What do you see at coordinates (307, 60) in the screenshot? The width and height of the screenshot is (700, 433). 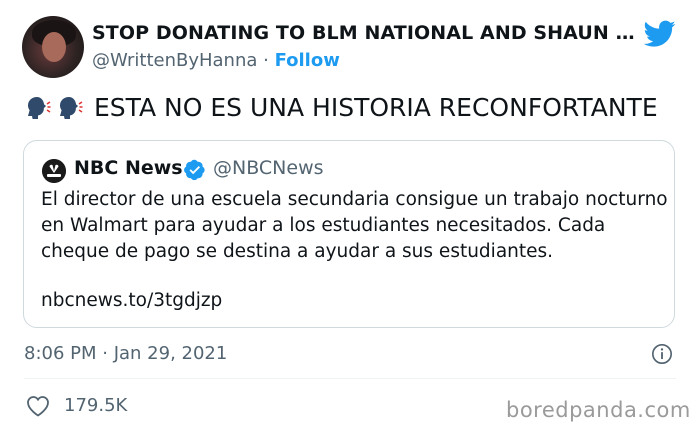 I see `follow-button: Follow` at bounding box center [307, 60].